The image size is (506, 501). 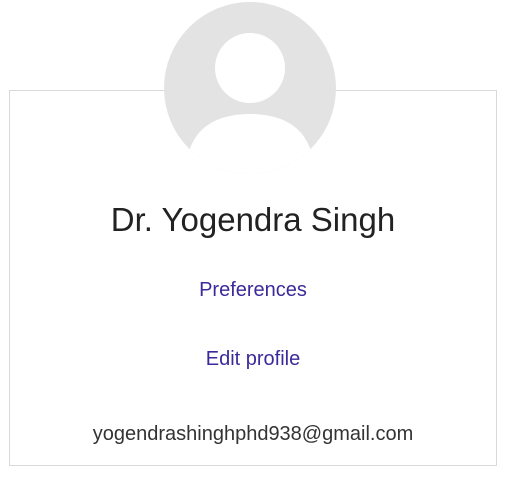 I want to click on user-avatar-placeholder-icon, so click(x=250, y=88).